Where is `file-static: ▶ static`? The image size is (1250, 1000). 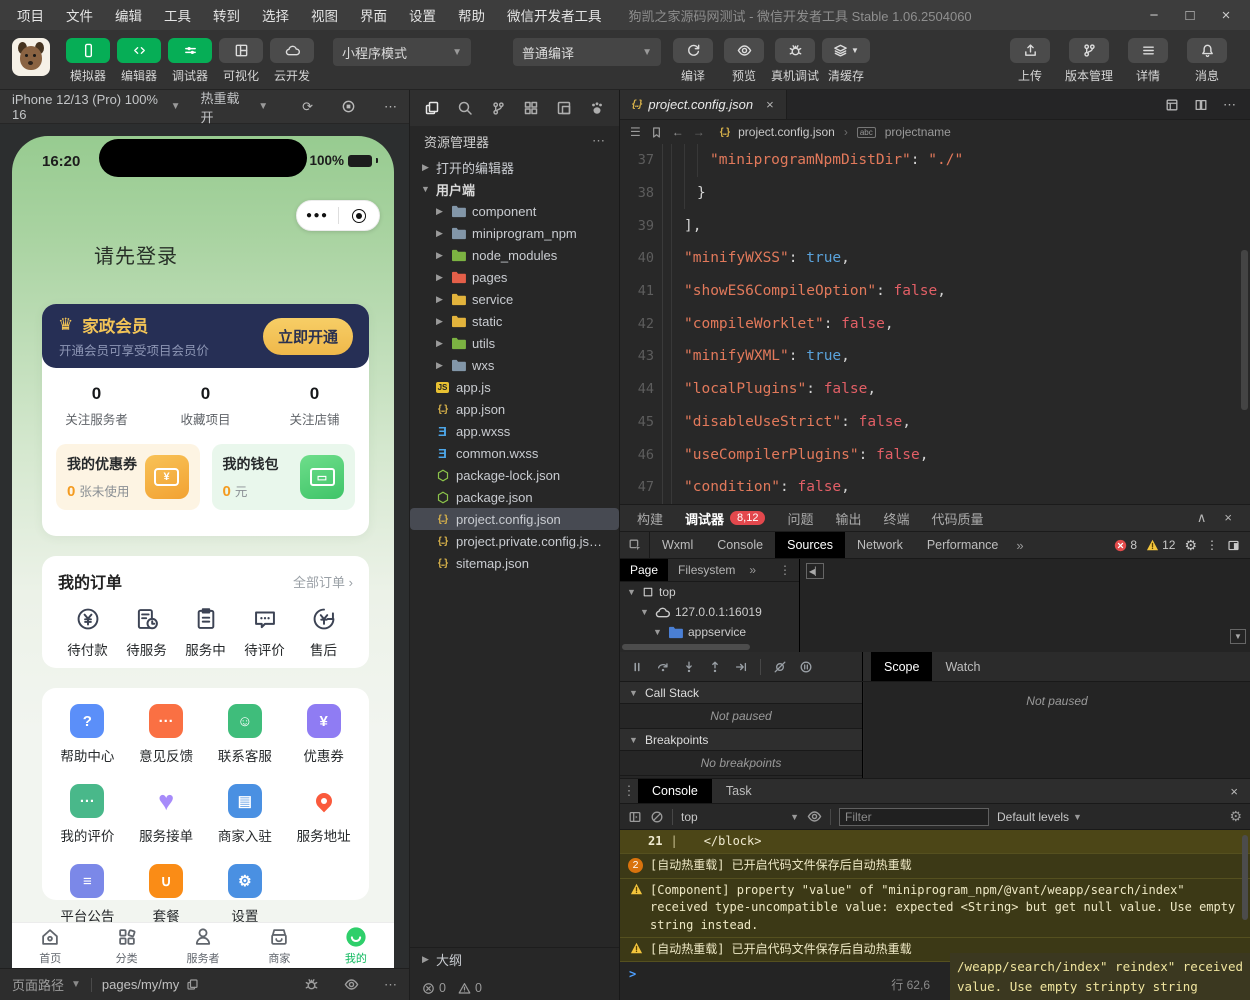
file-static: ▶ static is located at coordinates (514, 321).